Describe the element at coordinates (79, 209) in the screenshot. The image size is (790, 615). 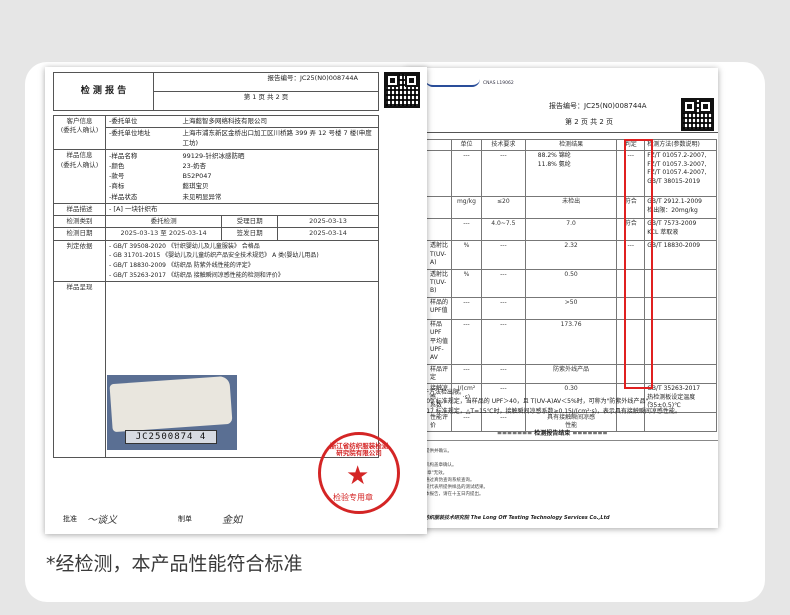
I see `sample-desc-label: 样品描述` at that location.